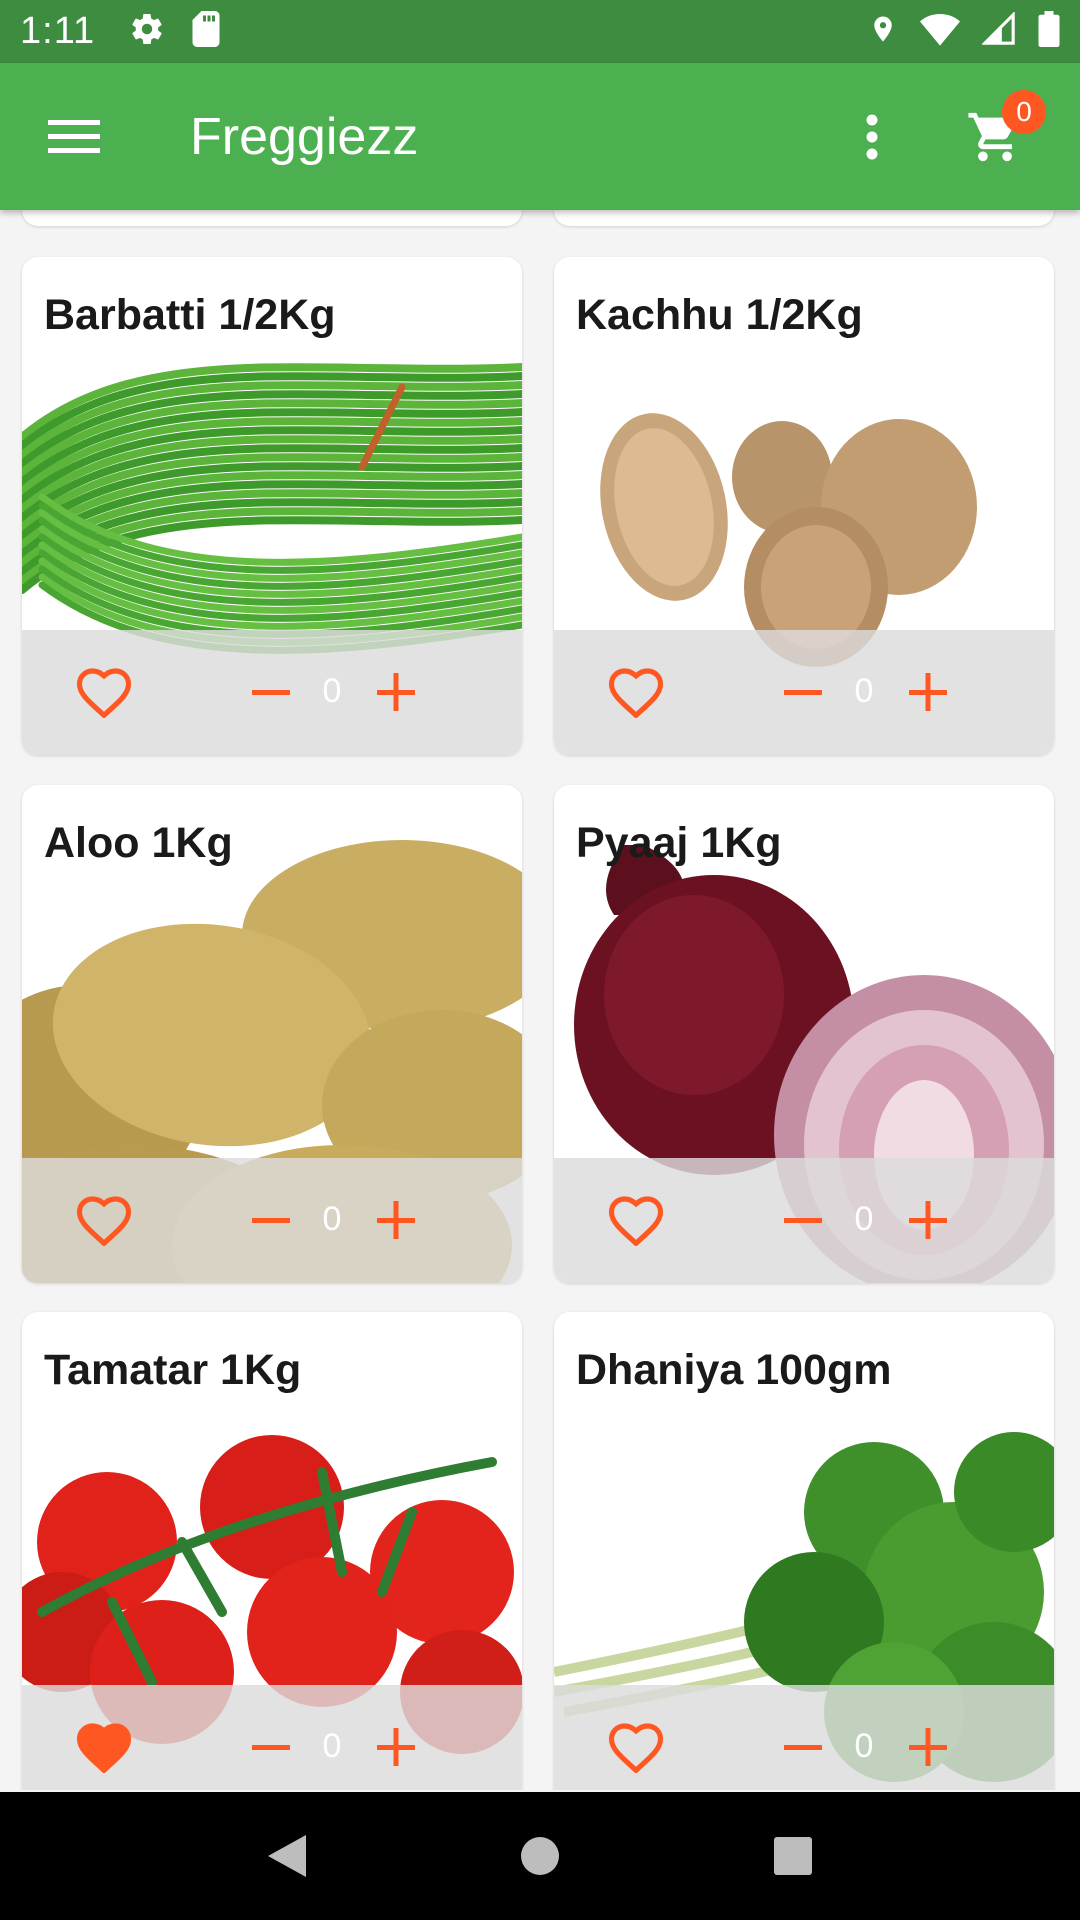 The image size is (1080, 1920). I want to click on product-name: Kachhu 1/2Kg, so click(719, 315).